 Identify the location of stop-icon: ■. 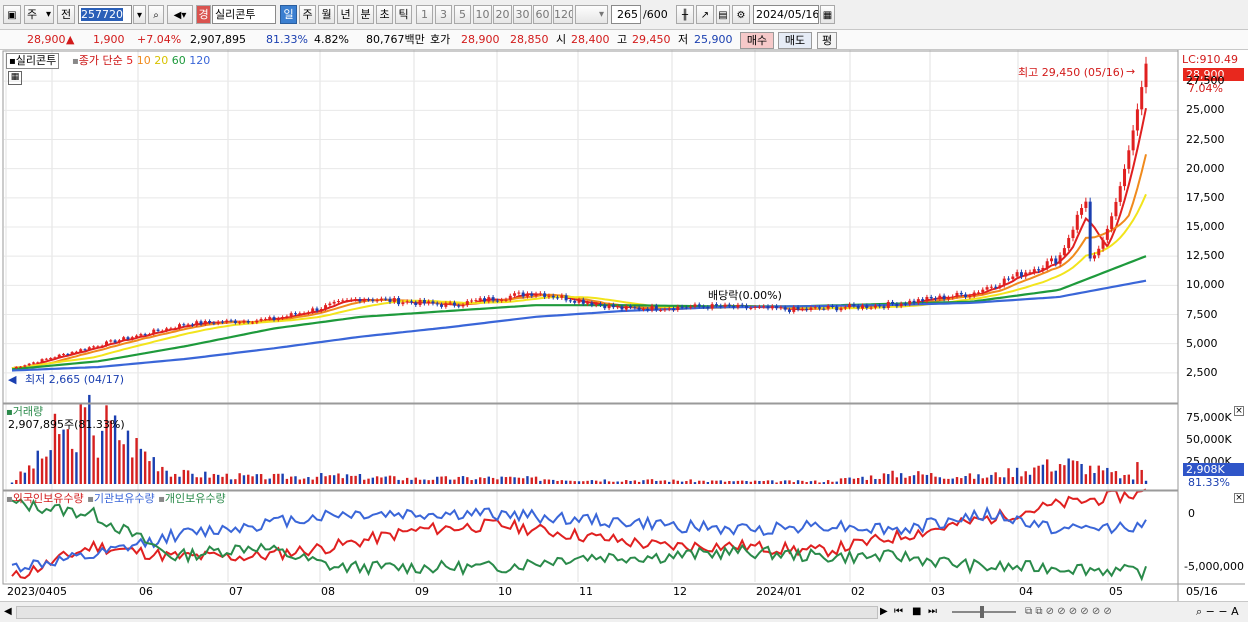
(916, 611).